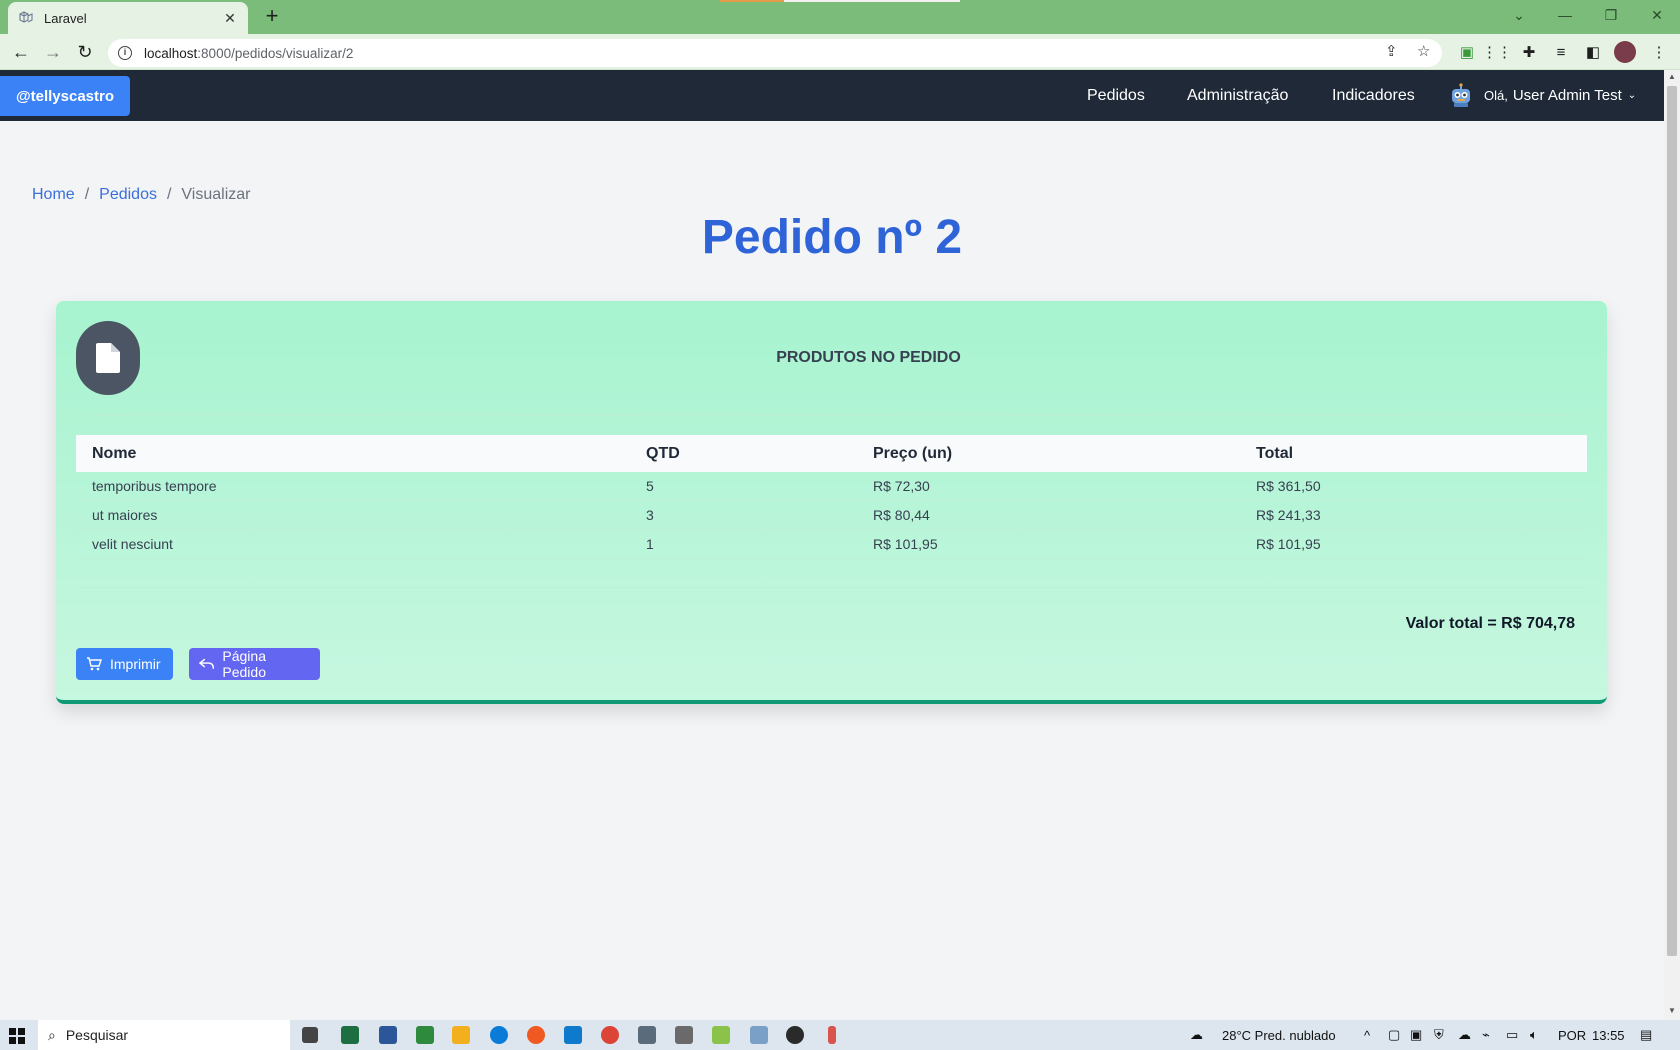 The width and height of the screenshot is (1680, 1050). What do you see at coordinates (1288, 544) in the screenshot?
I see `cell-total: R$ 101,95` at bounding box center [1288, 544].